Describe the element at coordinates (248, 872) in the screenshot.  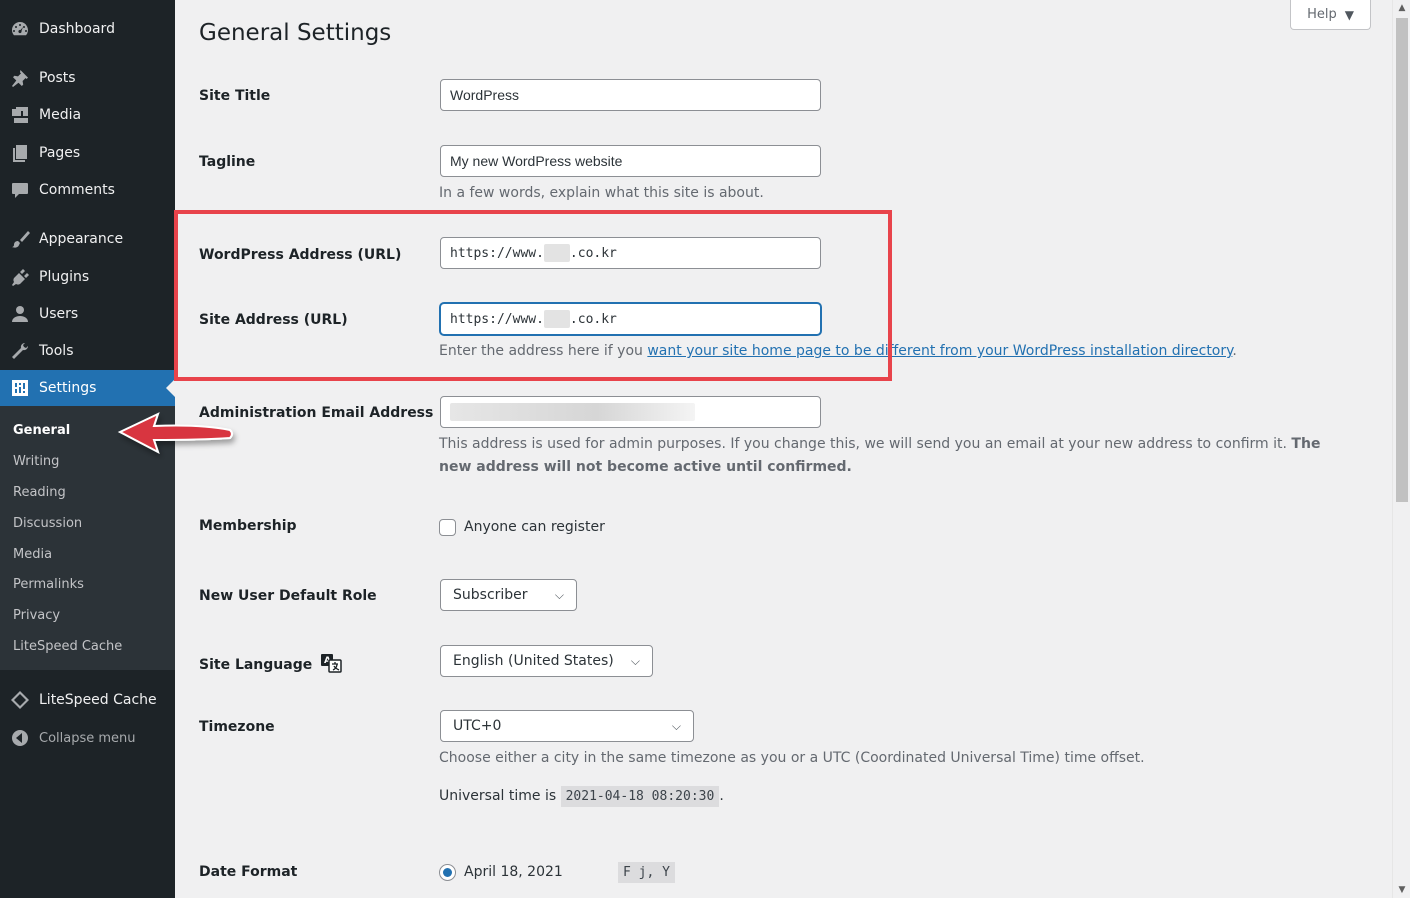
I see `date-format-label: Date Format` at that location.